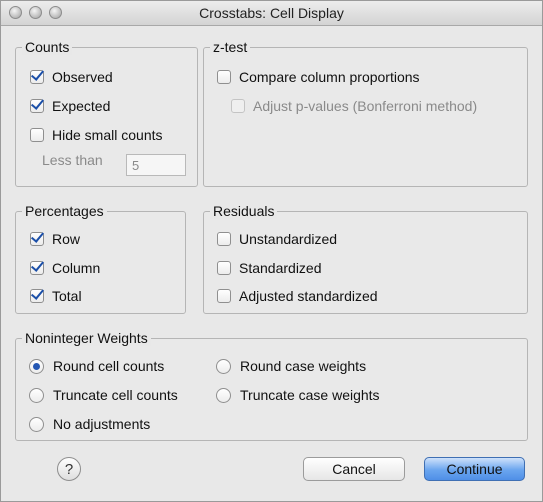 The height and width of the screenshot is (502, 543). Describe the element at coordinates (76, 268) in the screenshot. I see `column-percent-label: Column` at that location.